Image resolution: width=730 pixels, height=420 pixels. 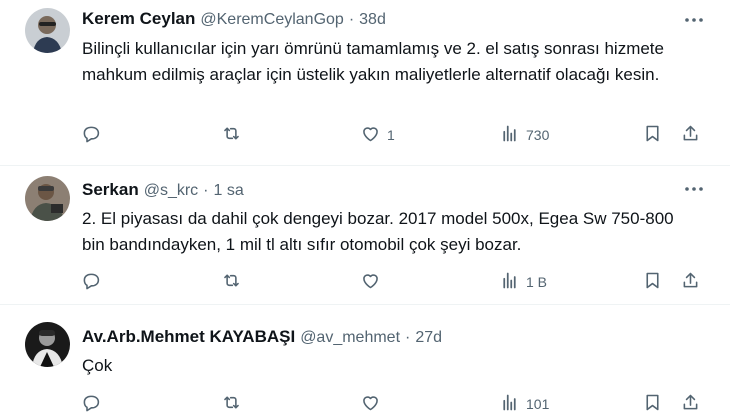 What do you see at coordinates (524, 135) in the screenshot?
I see `views-button: 730` at bounding box center [524, 135].